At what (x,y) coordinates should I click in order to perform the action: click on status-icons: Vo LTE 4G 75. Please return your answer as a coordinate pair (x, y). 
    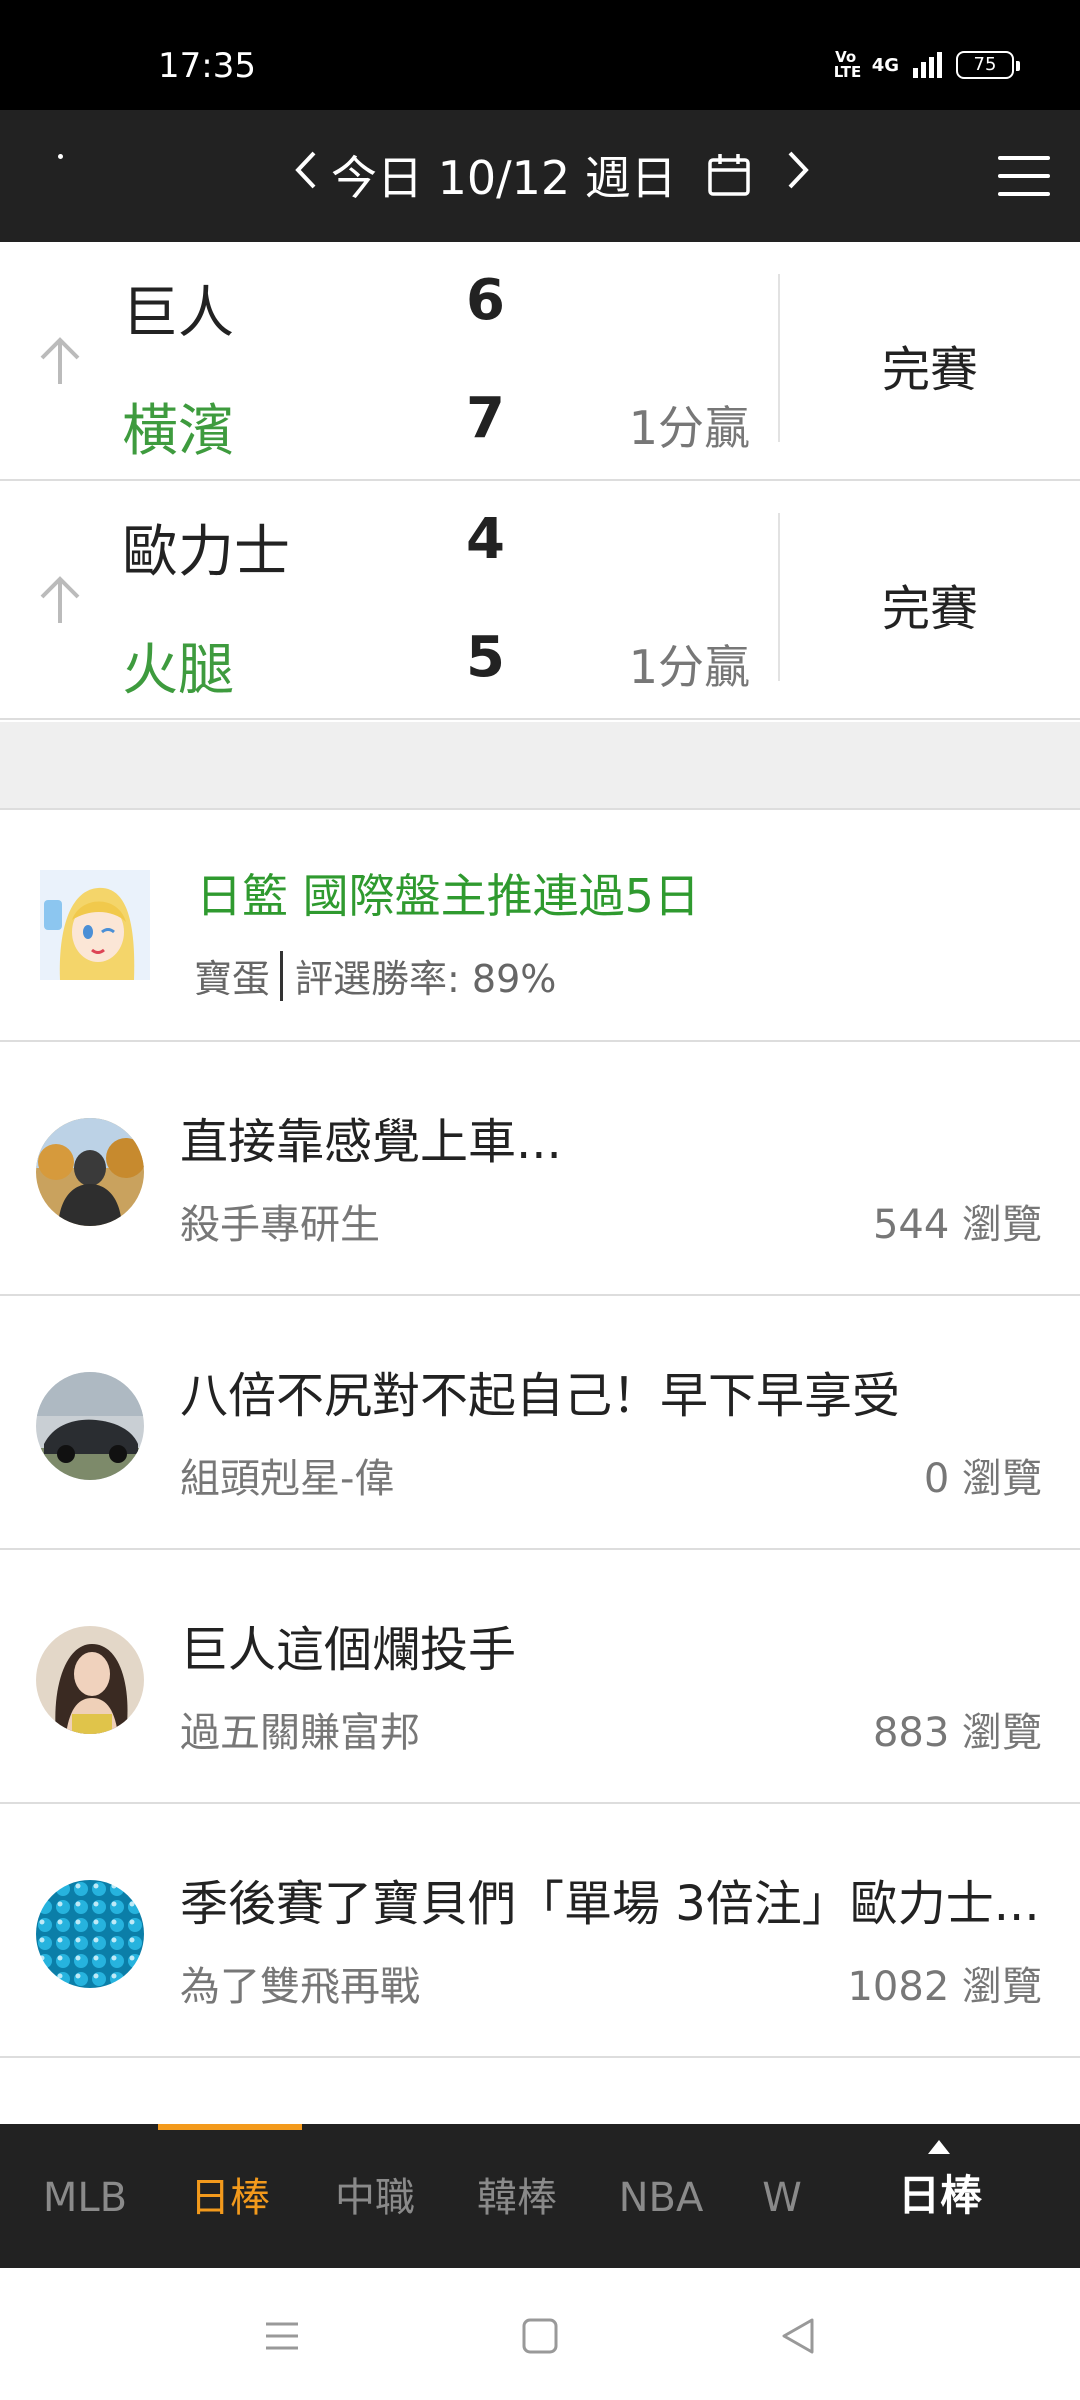
    Looking at the image, I should click on (926, 64).